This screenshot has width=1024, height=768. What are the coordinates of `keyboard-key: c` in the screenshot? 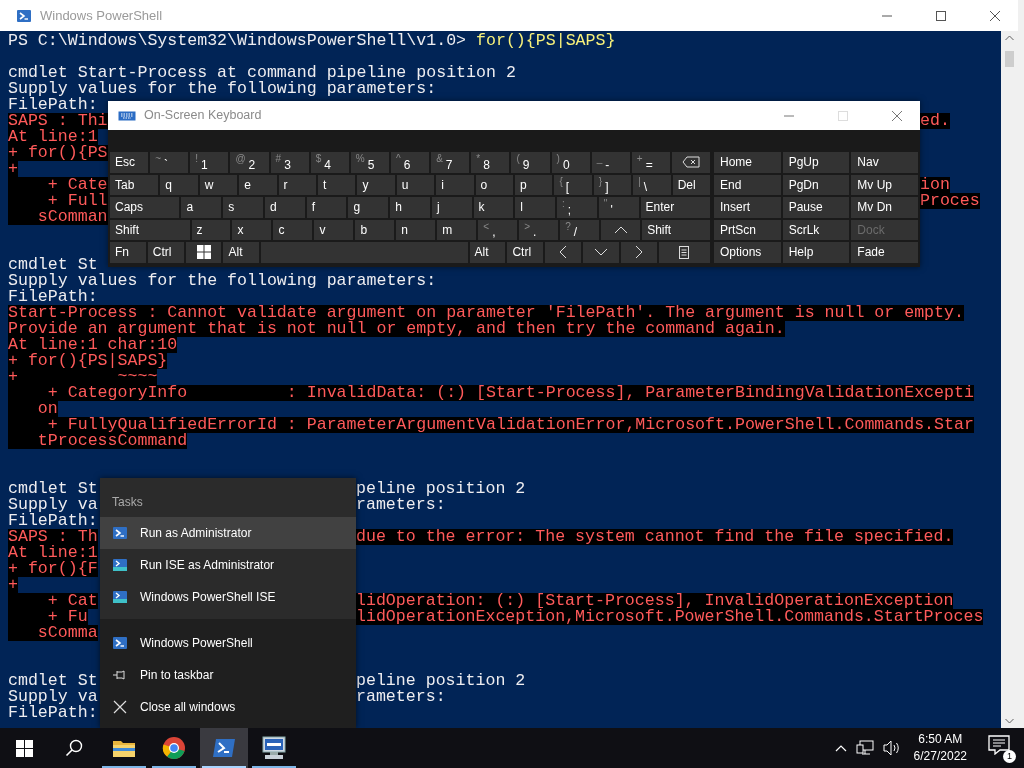 It's located at (293, 229).